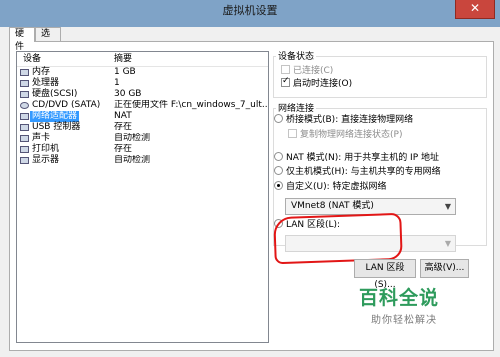 Image resolution: width=500 pixels, height=357 pixels. I want to click on tab-options: 选项, so click(48, 39).